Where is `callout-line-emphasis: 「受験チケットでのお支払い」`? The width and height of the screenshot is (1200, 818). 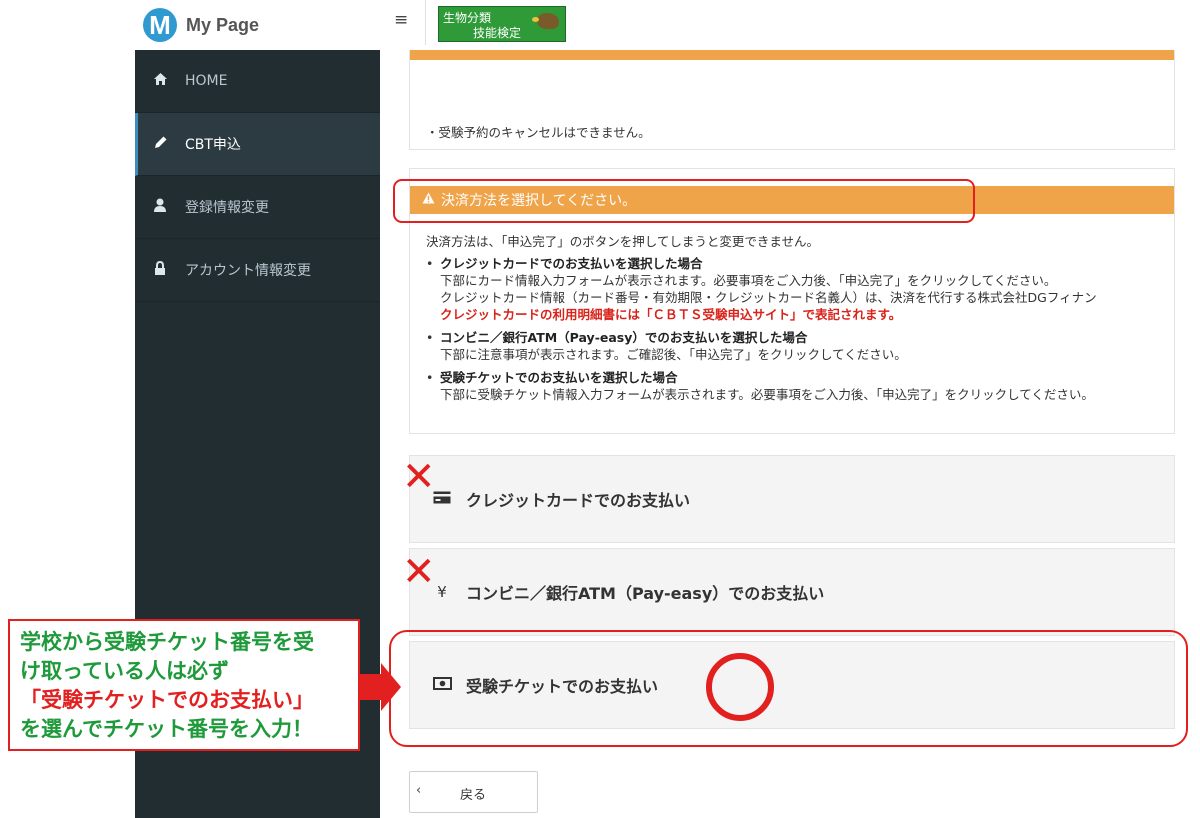 callout-line-emphasis: 「受験チケットでのお支払い」 is located at coordinates (167, 700).